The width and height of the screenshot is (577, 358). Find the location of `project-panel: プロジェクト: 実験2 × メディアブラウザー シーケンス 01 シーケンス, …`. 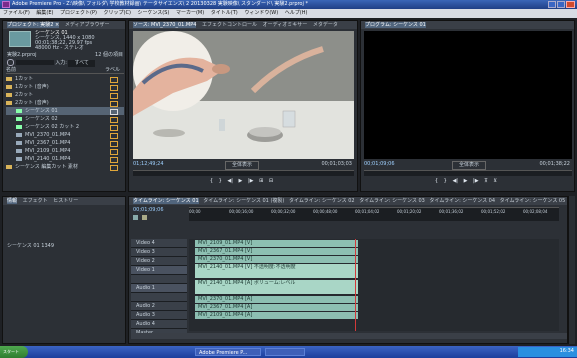

project-panel: プロジェクト: 実験2 × メディアブラウザー シーケンス 01 シーケンス, … is located at coordinates (64, 106).